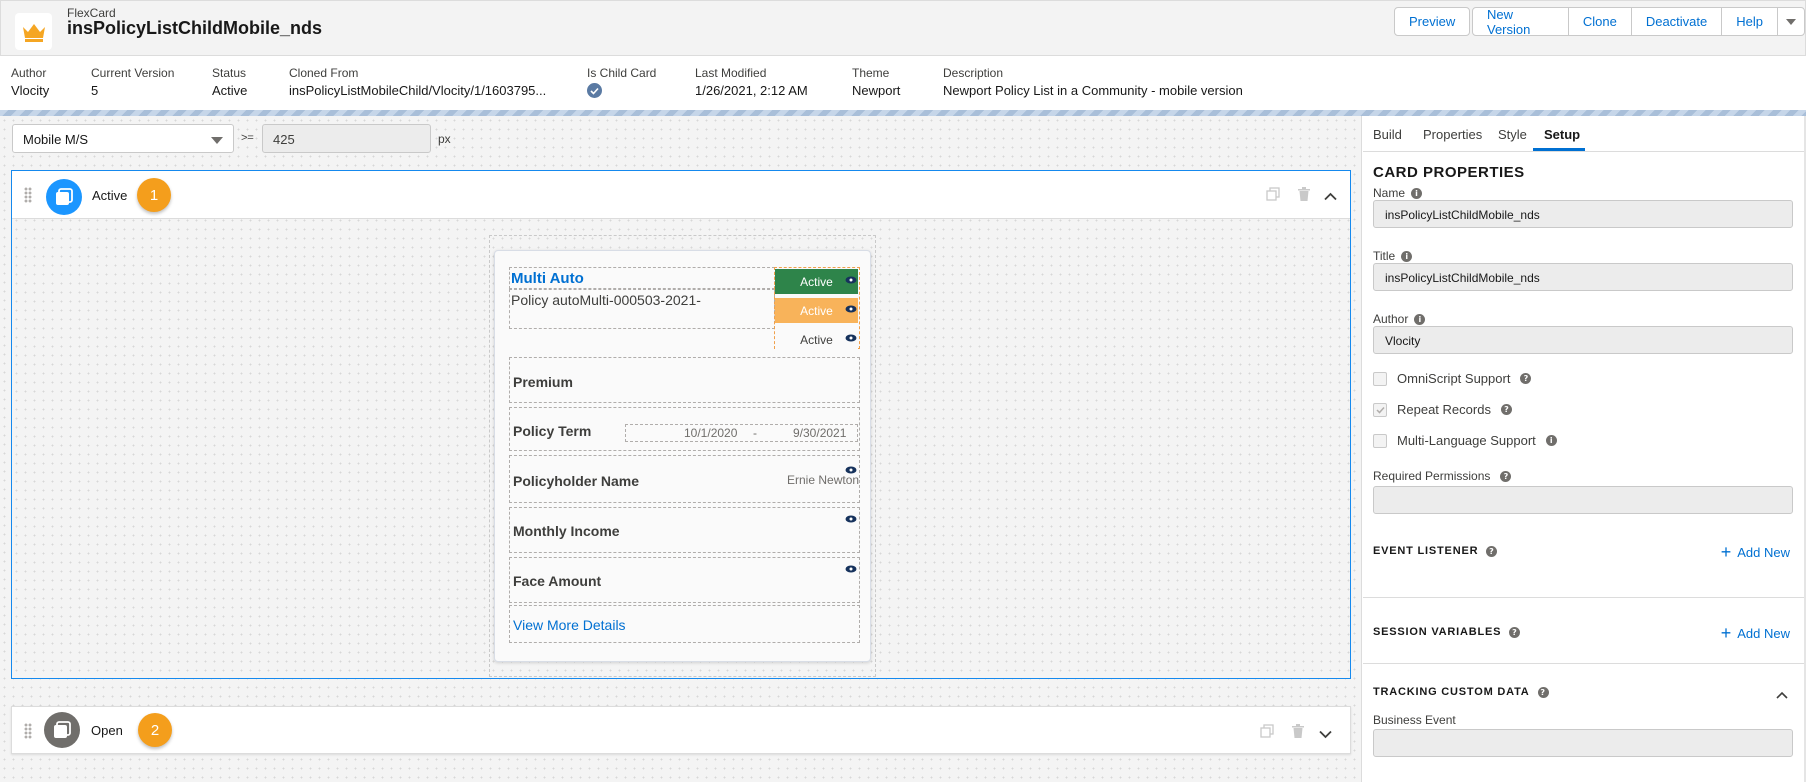 This screenshot has width=1806, height=782. I want to click on tracking-custom-data-heading: TRACKING CUSTOM DATA?, so click(1461, 692).